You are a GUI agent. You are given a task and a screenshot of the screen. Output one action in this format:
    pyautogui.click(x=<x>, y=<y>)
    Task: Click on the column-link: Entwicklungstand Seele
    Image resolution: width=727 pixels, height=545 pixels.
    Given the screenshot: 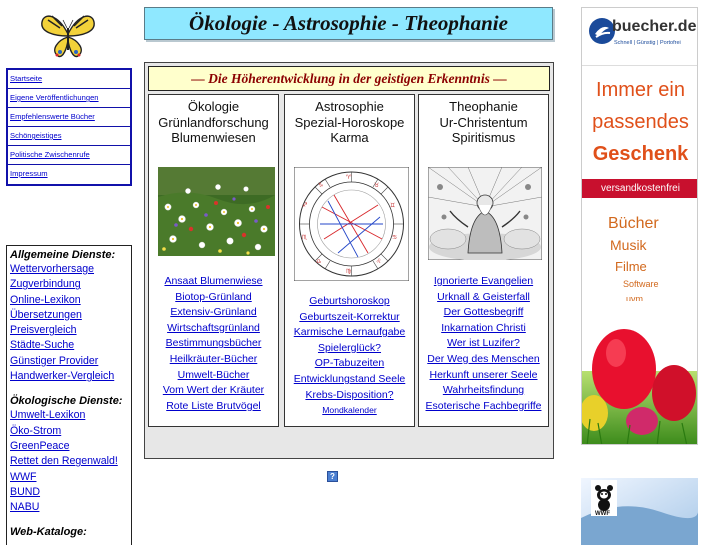 What is the action you would take?
    pyautogui.click(x=349, y=380)
    